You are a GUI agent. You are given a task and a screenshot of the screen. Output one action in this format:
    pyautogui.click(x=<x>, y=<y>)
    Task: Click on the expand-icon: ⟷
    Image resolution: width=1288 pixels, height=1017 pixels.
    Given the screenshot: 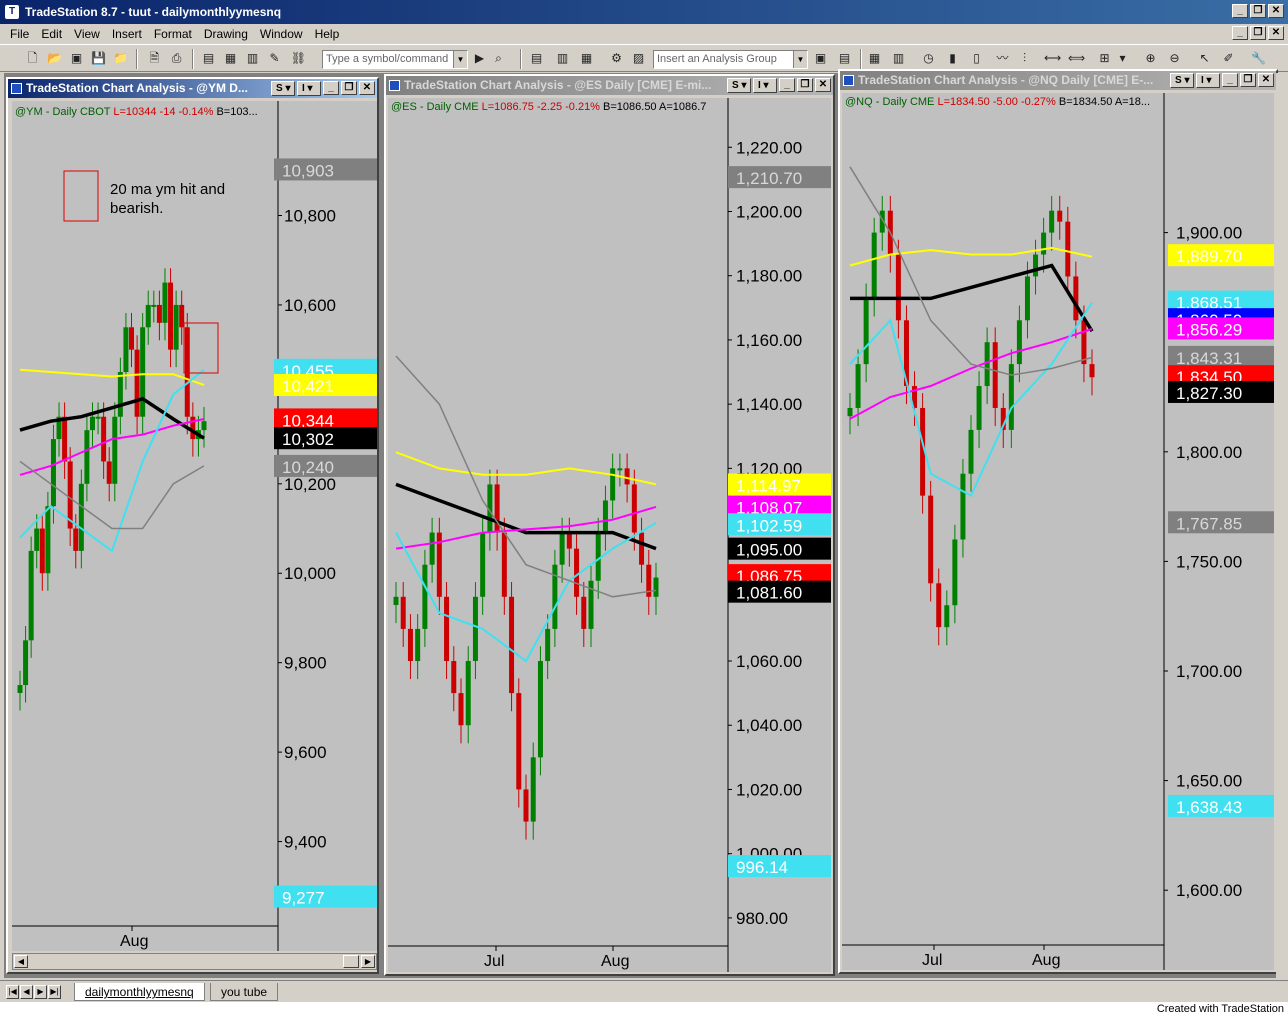 What is the action you would take?
    pyautogui.click(x=1052, y=58)
    